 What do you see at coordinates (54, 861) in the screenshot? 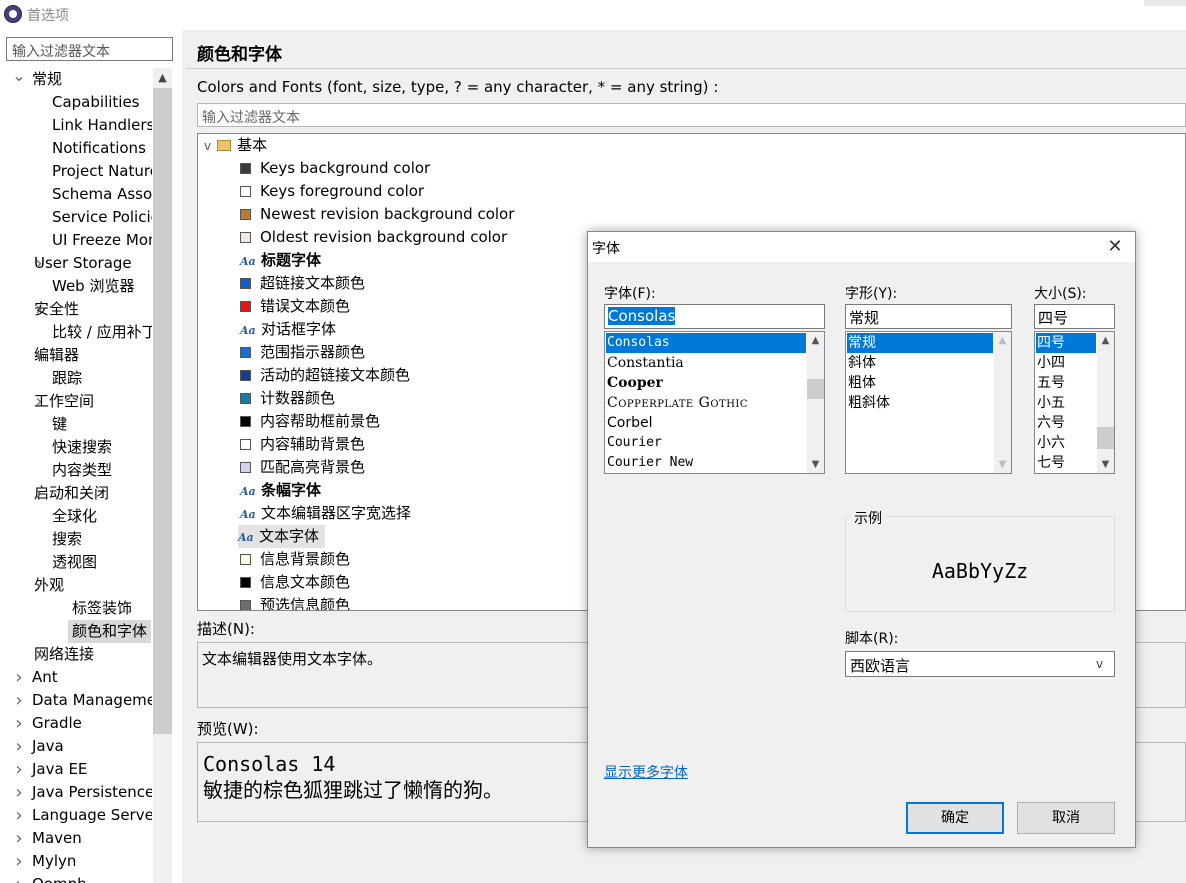
I see `nav-tree-item: Mylyn` at bounding box center [54, 861].